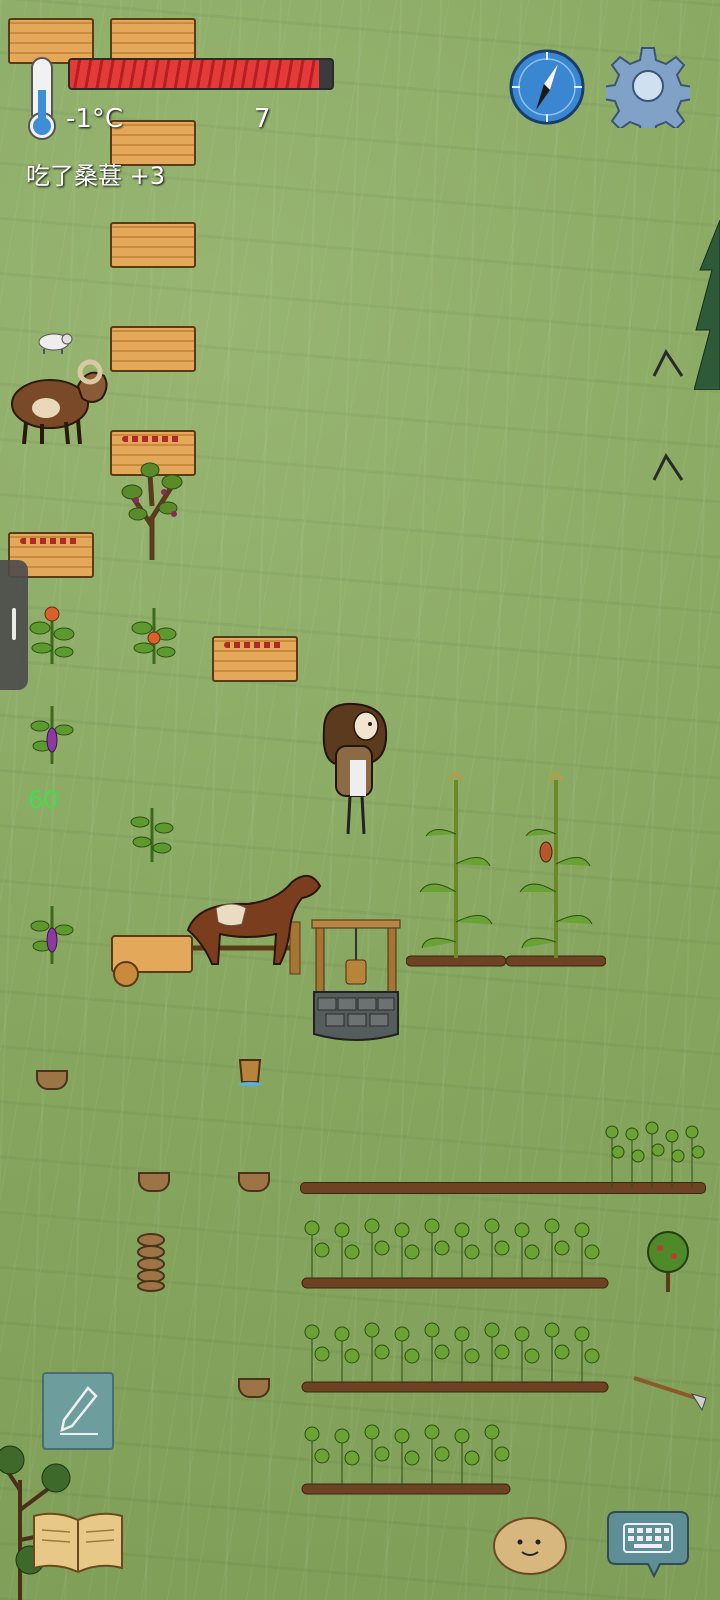 This screenshot has width=720, height=1600. I want to click on thermometer-icon, so click(42, 98).